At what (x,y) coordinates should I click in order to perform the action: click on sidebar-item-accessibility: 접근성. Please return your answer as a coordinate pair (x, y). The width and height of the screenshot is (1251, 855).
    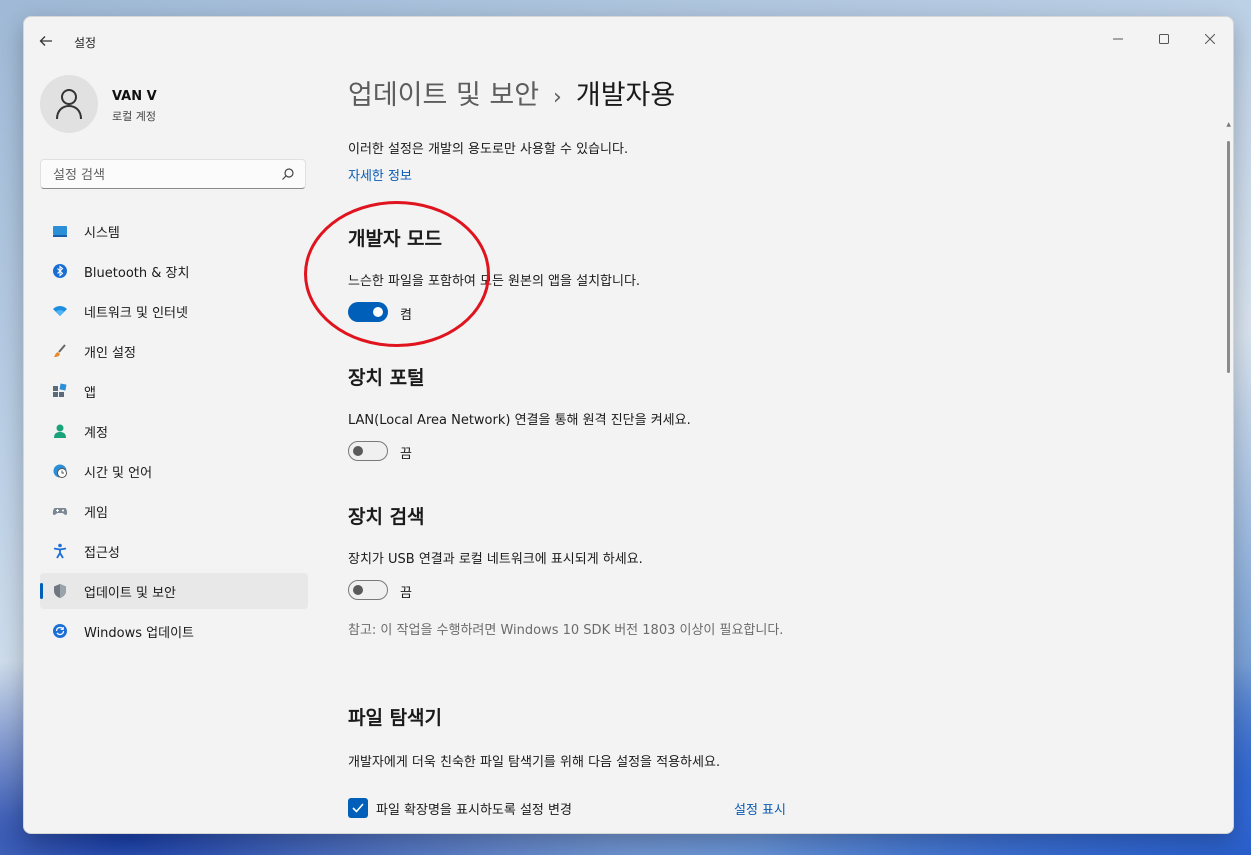
    Looking at the image, I should click on (174, 551).